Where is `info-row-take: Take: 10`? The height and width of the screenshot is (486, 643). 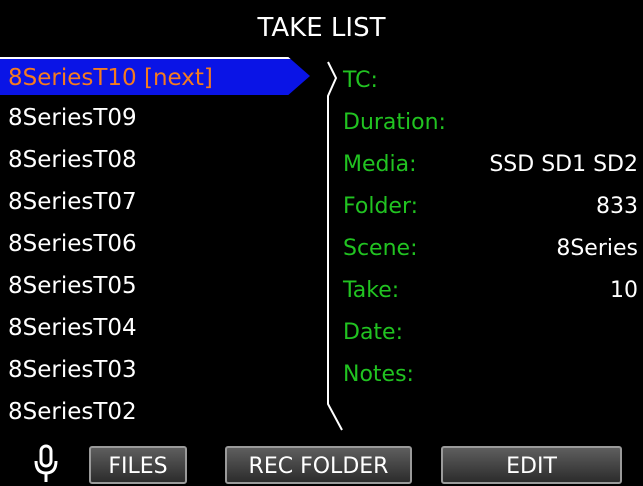 info-row-take: Take: 10 is located at coordinates (493, 291).